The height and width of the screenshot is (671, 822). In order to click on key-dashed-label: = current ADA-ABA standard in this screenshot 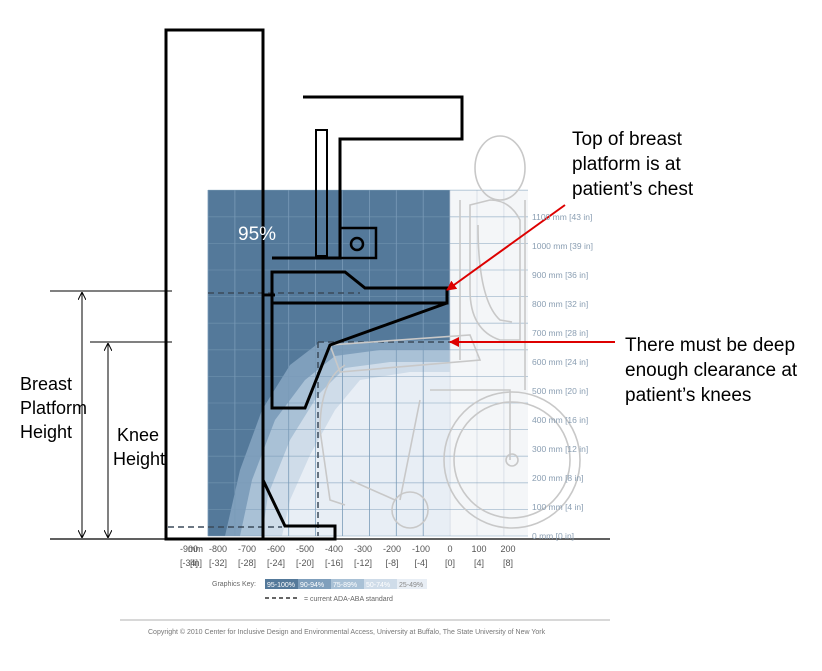, I will do `click(348, 599)`.